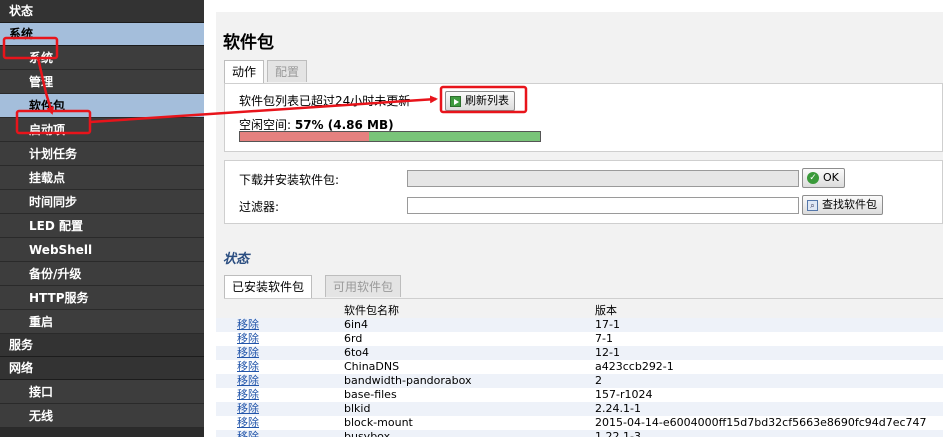 The width and height of the screenshot is (943, 437). Describe the element at coordinates (583, 298) in the screenshot. I see `tab-divider` at that location.